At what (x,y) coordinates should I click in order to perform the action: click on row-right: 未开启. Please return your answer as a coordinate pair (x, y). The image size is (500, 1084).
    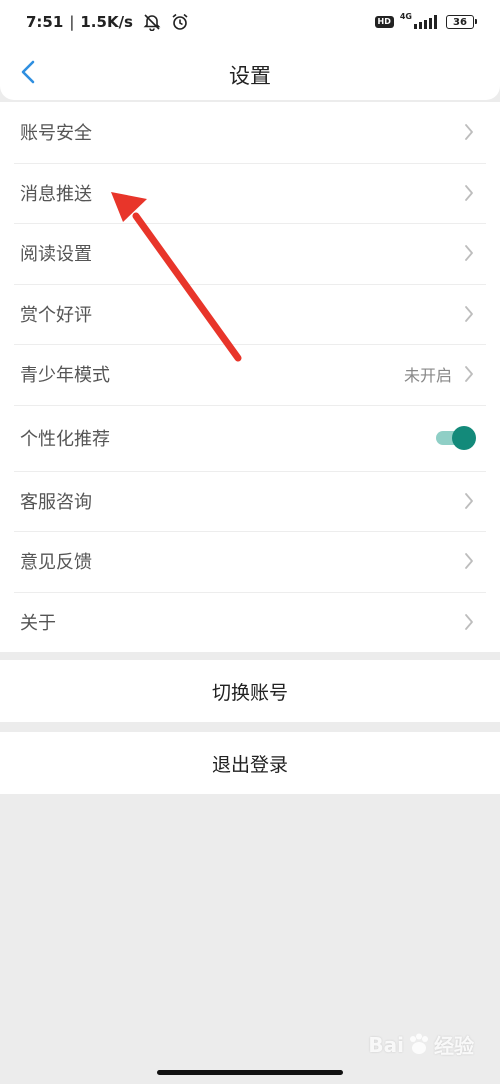
    Looking at the image, I should click on (442, 374).